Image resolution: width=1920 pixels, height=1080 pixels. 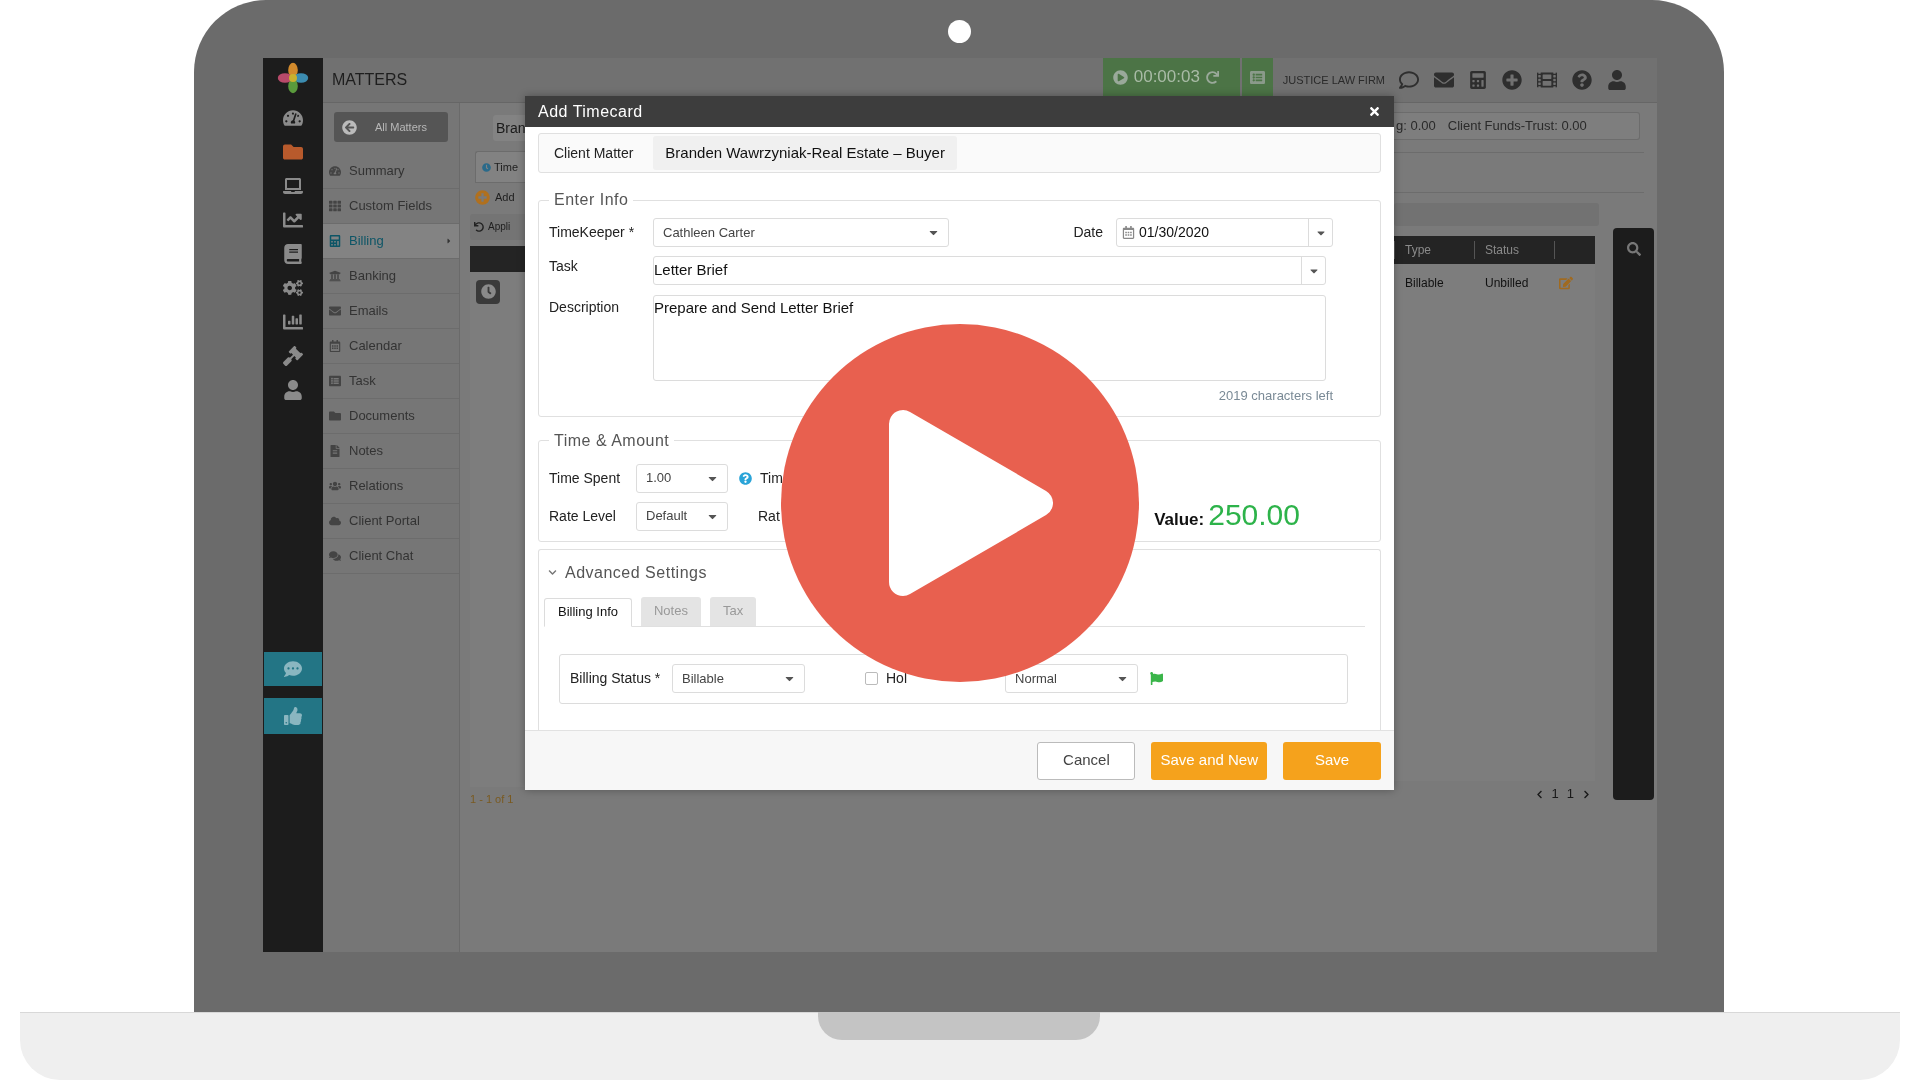 I want to click on line-chart-icon, so click(x=293, y=220).